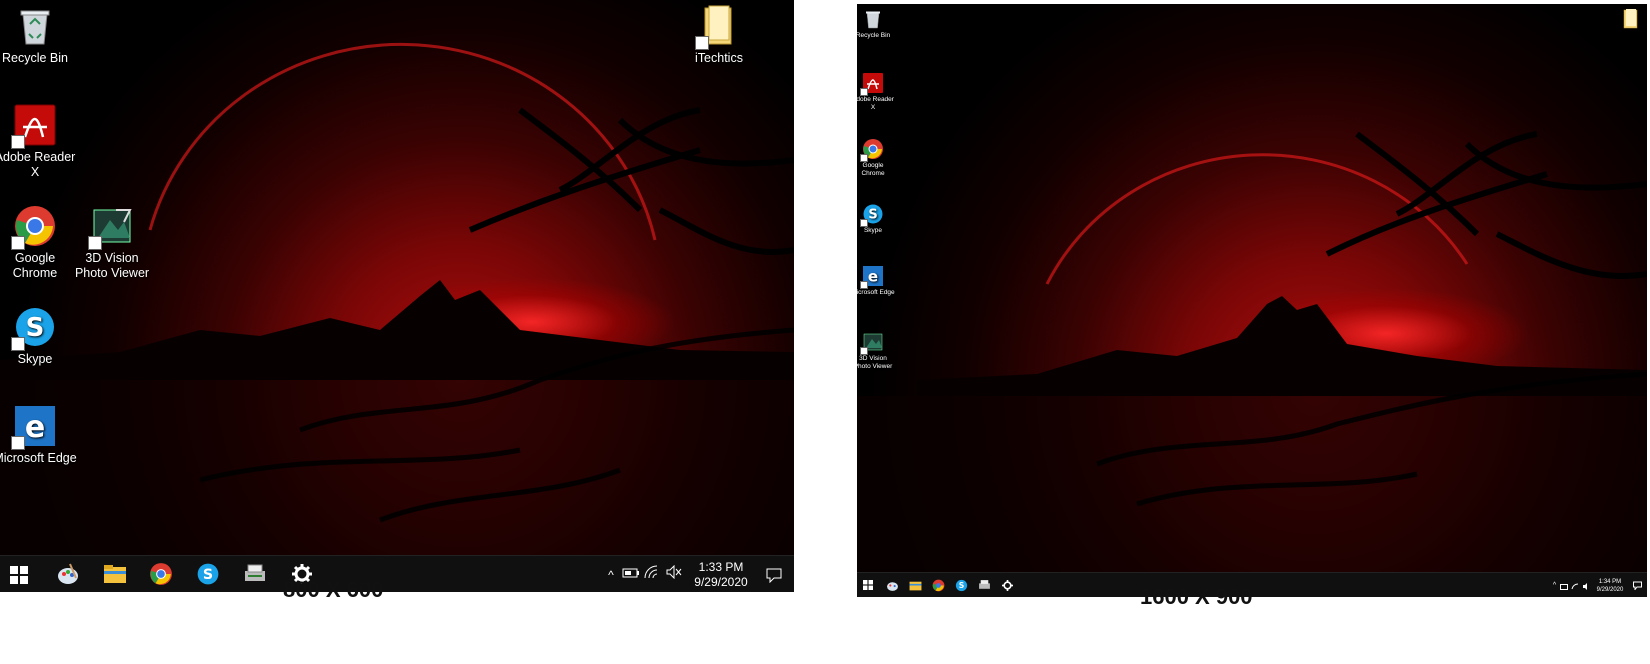  I want to click on system-tray: ^ 1:34 PM 9/29/2020, so click(1598, 585).